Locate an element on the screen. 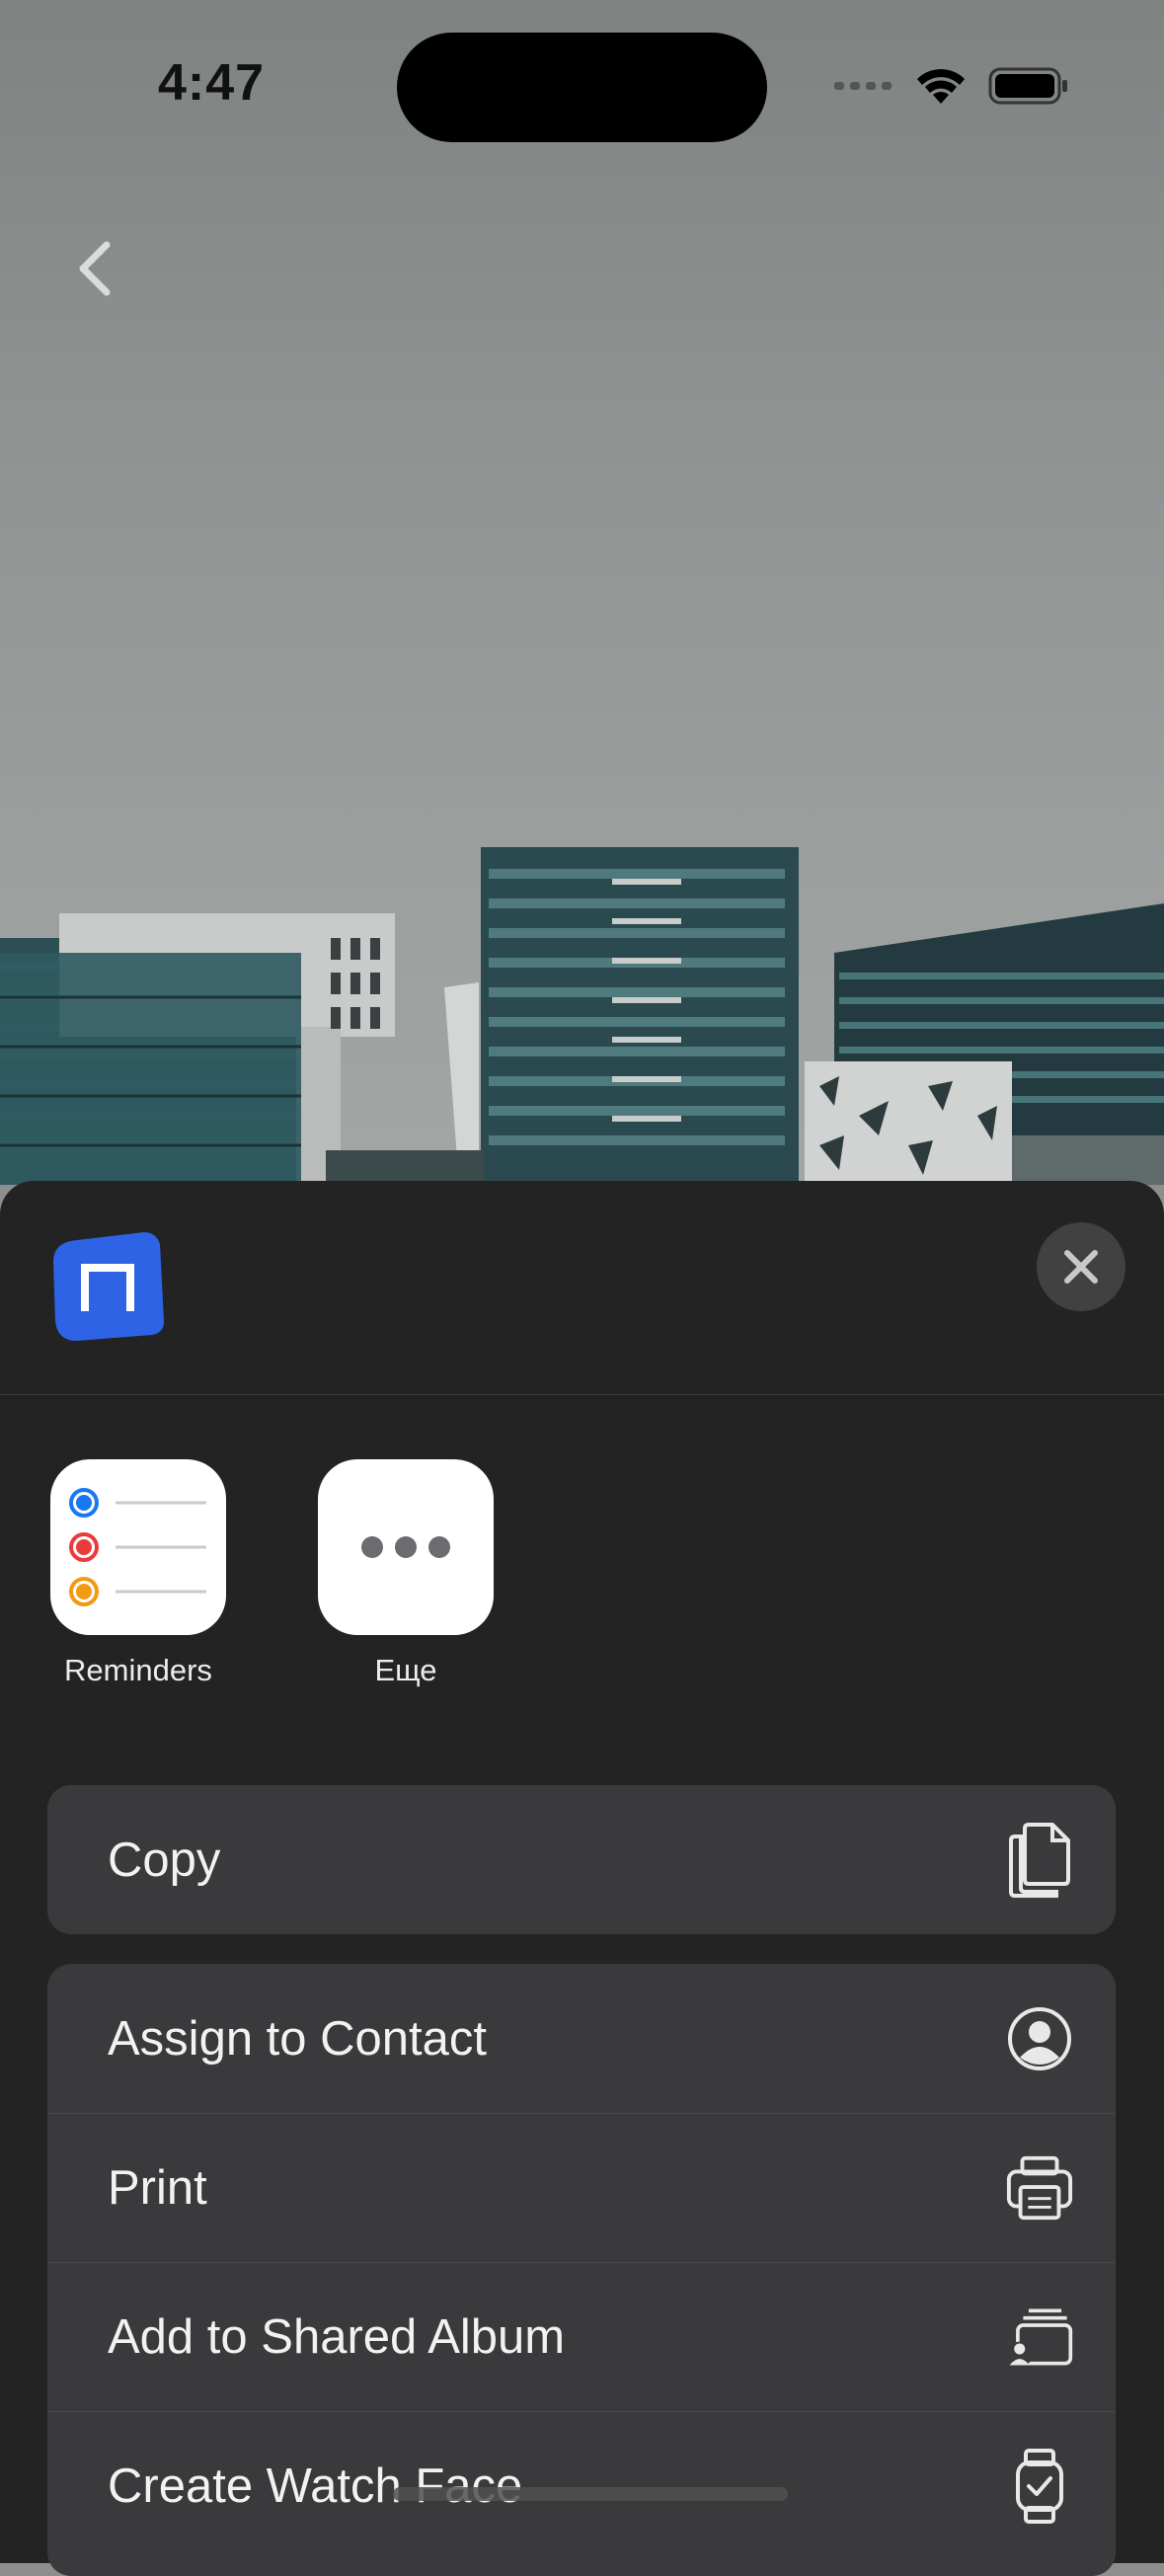  share-apps-row: Reminders Еще is located at coordinates (582, 1587).